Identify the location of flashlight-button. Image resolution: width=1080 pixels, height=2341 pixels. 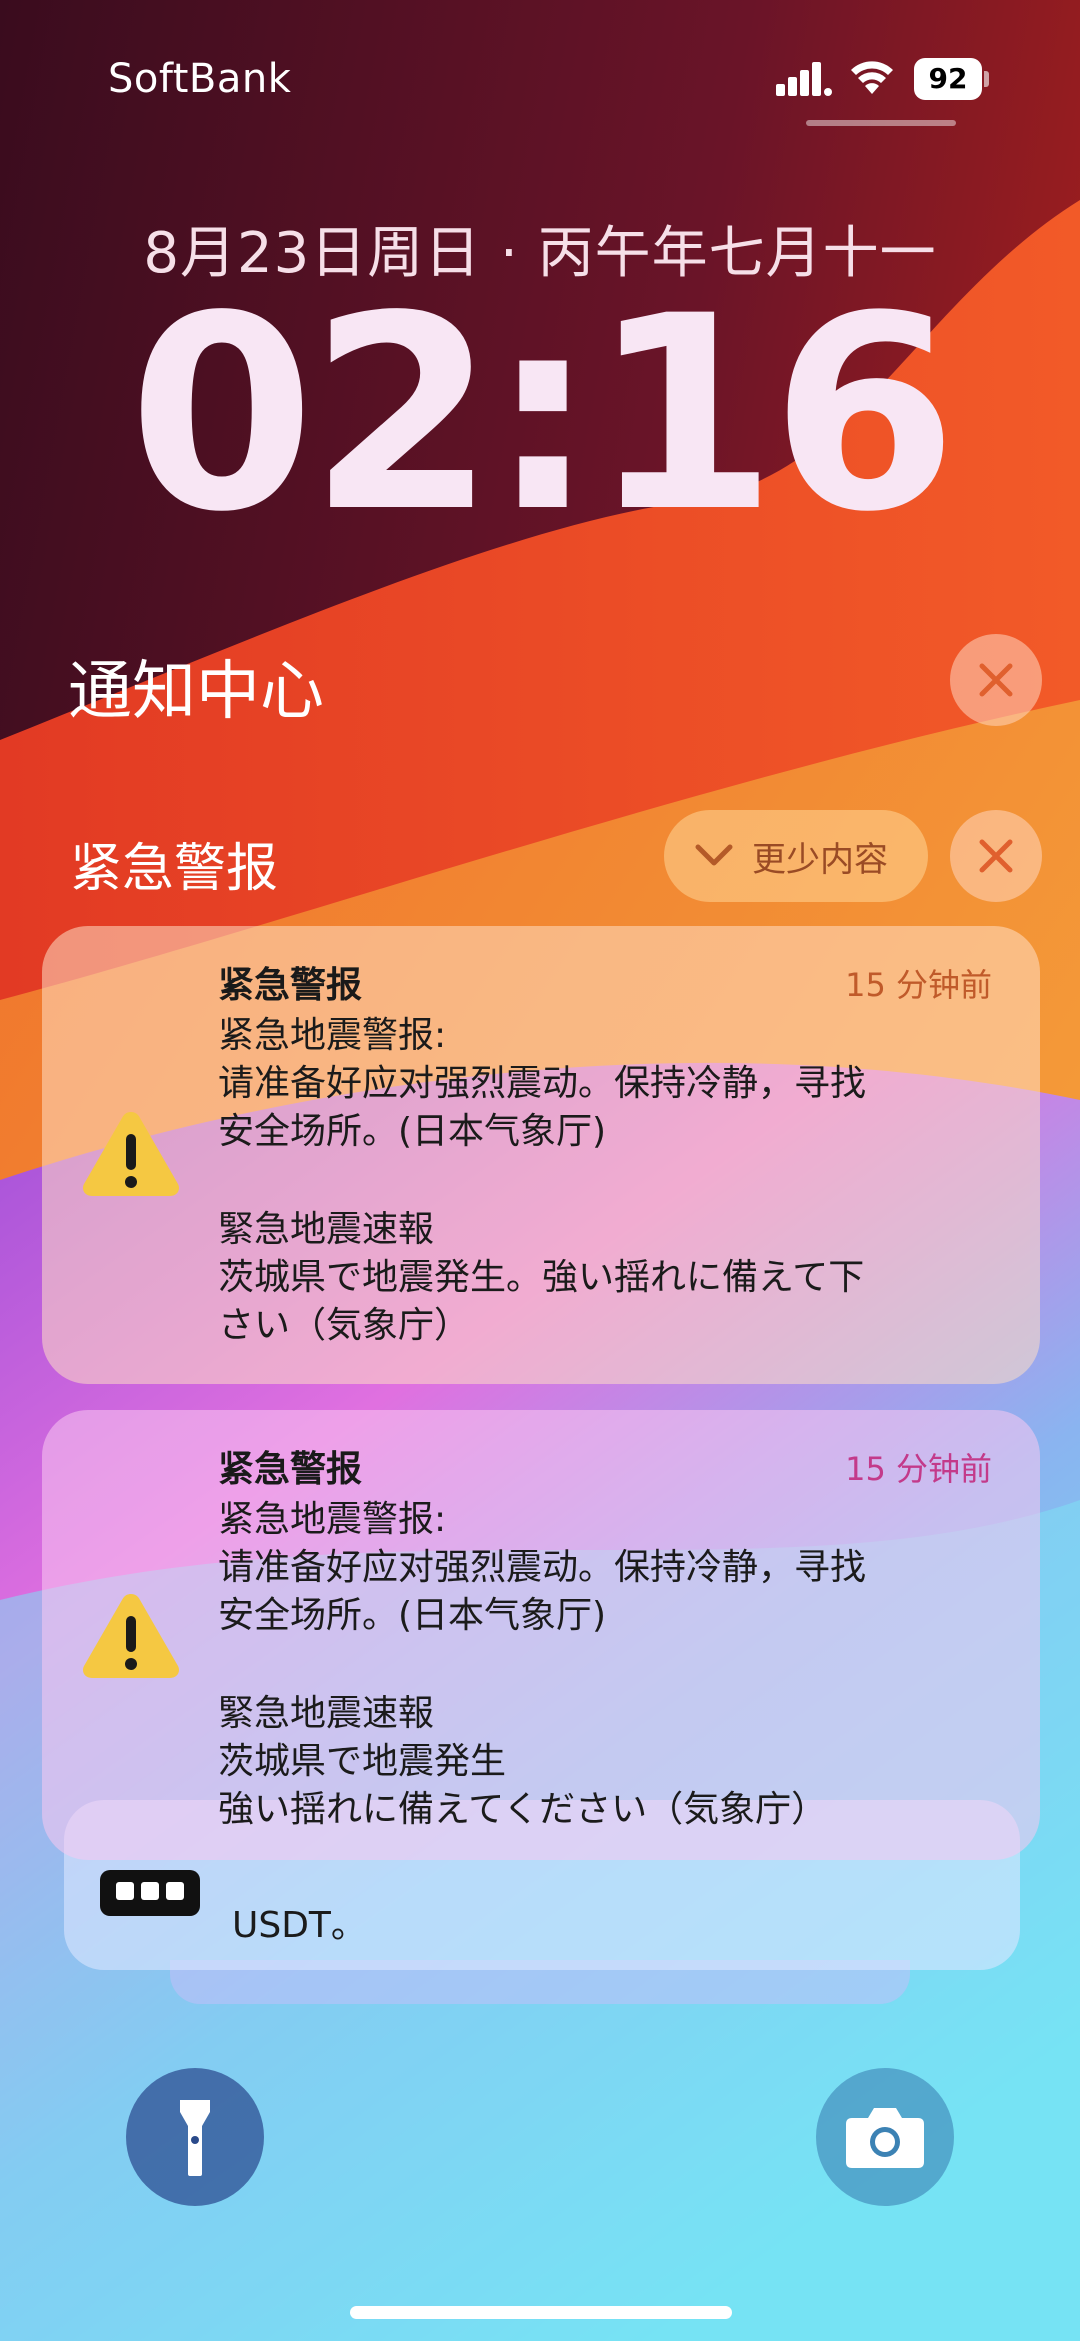
(195, 2137).